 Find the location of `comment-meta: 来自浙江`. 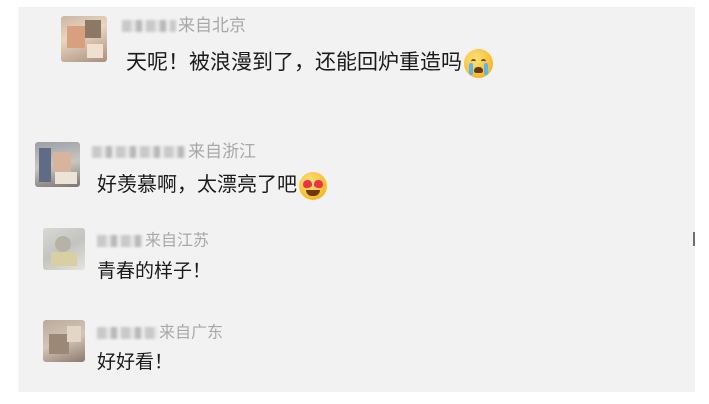

comment-meta: 来自浙江 is located at coordinates (174, 152).